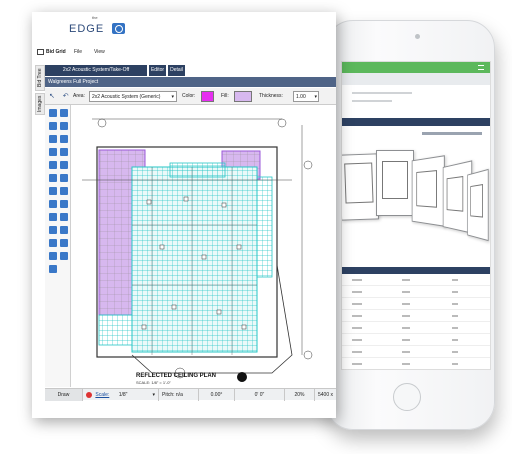  What do you see at coordinates (53, 230) in the screenshot?
I see `highlight-icon` at bounding box center [53, 230].